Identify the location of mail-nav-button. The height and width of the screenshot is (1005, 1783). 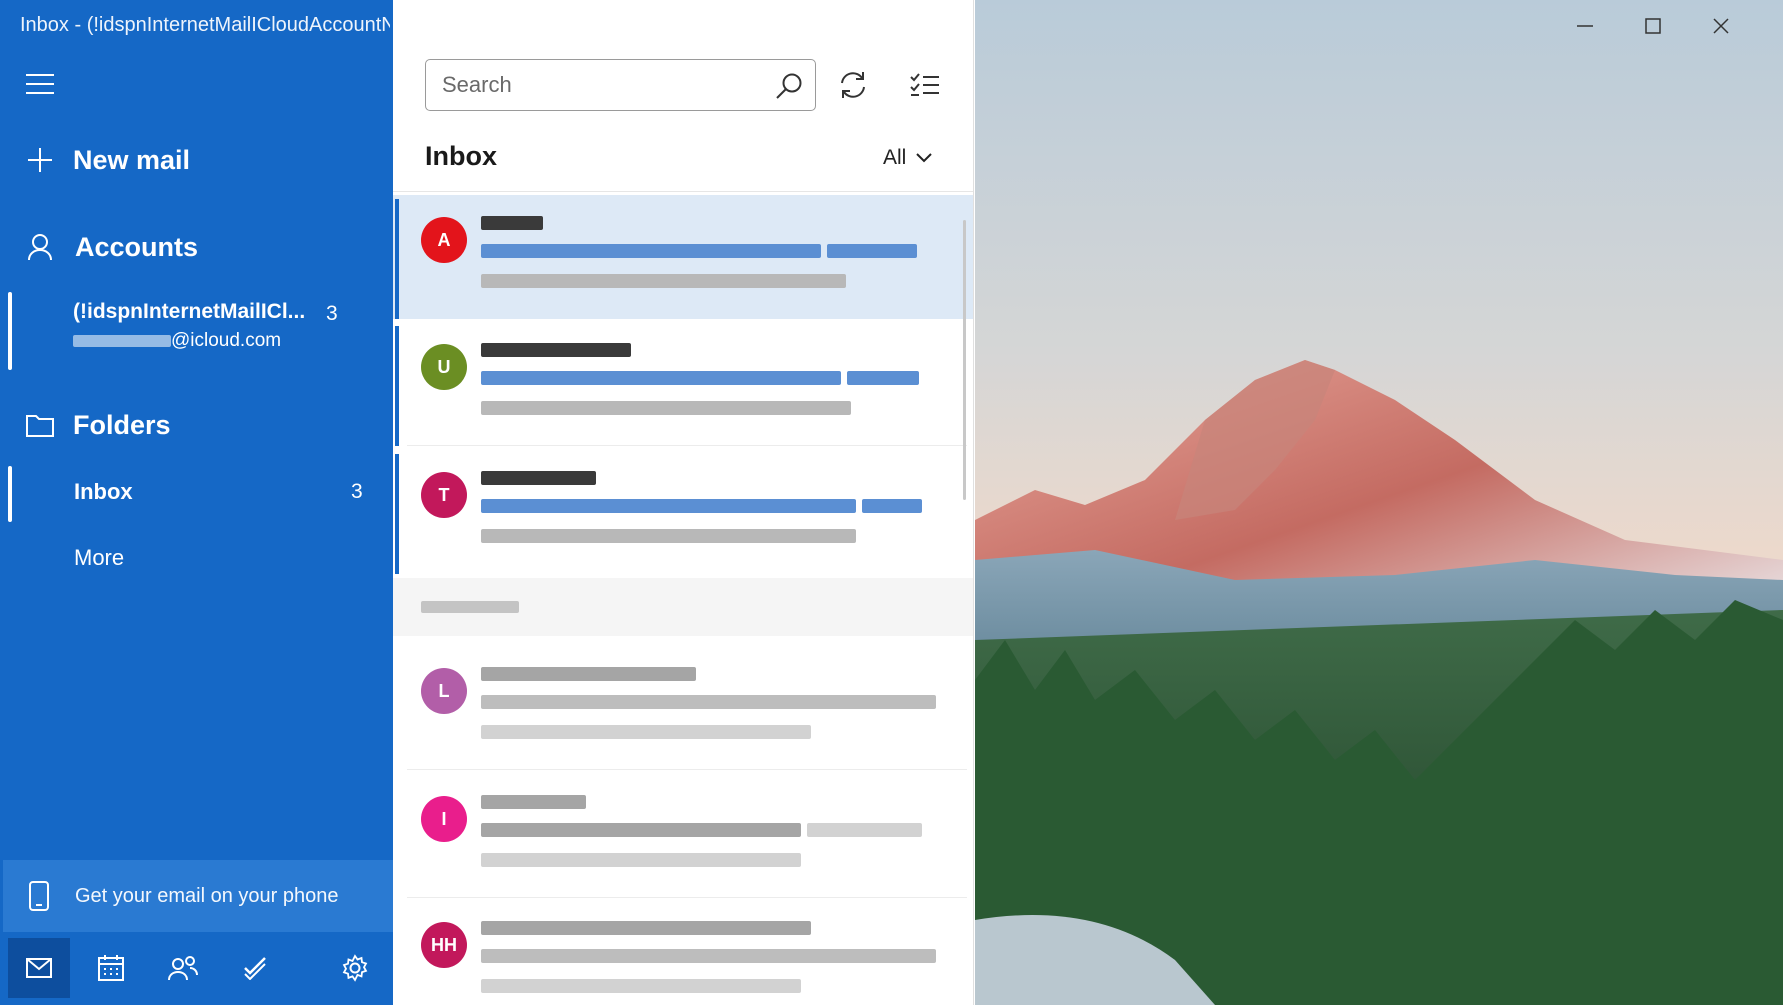
(39, 968).